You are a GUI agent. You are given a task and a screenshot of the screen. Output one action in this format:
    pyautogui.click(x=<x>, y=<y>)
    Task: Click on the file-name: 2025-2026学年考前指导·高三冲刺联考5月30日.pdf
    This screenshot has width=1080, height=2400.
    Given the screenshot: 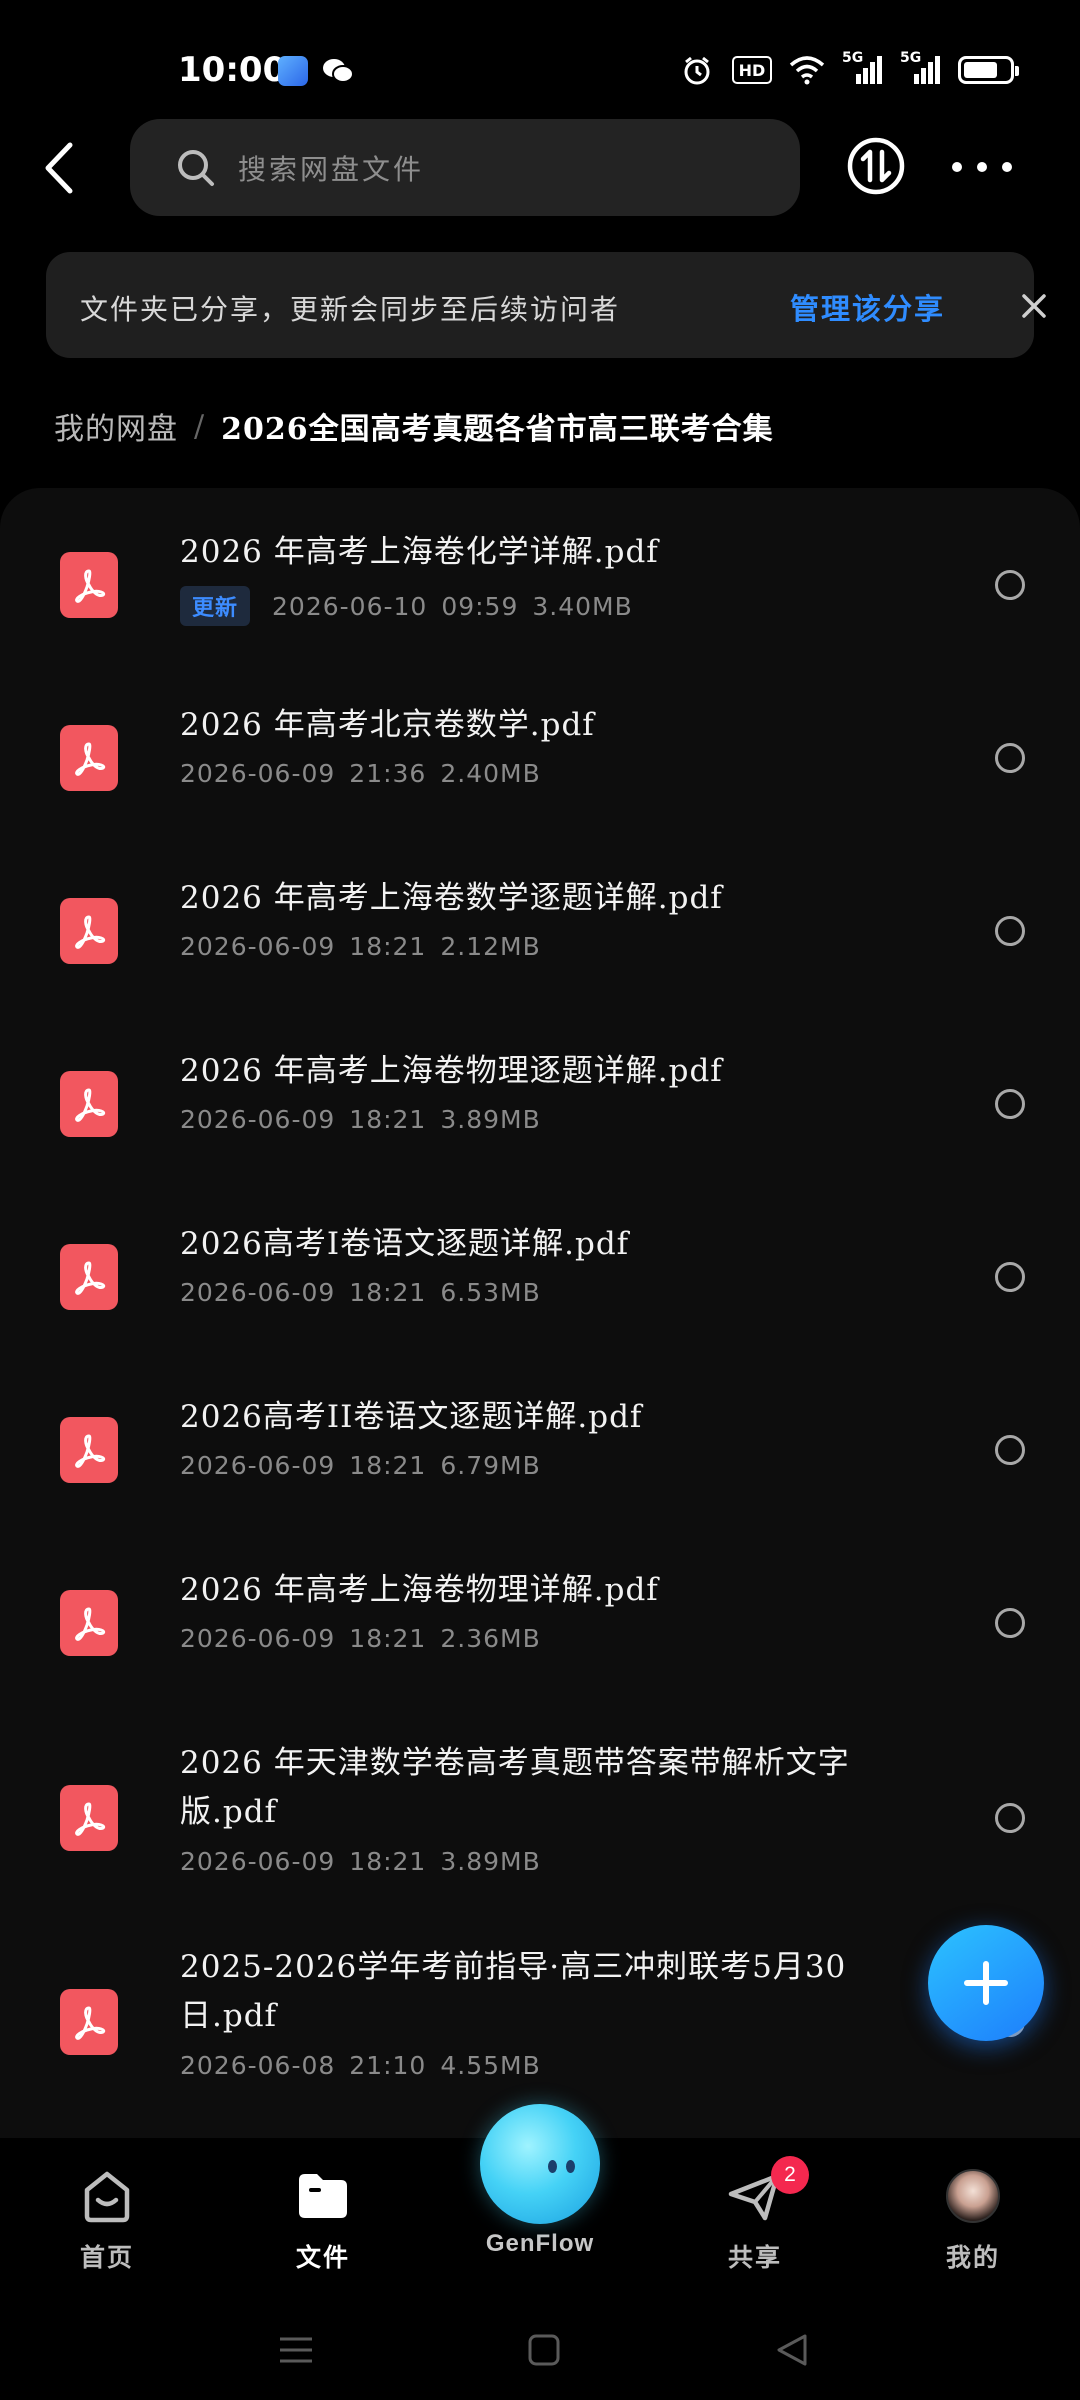 What is the action you would take?
    pyautogui.click(x=513, y=1991)
    